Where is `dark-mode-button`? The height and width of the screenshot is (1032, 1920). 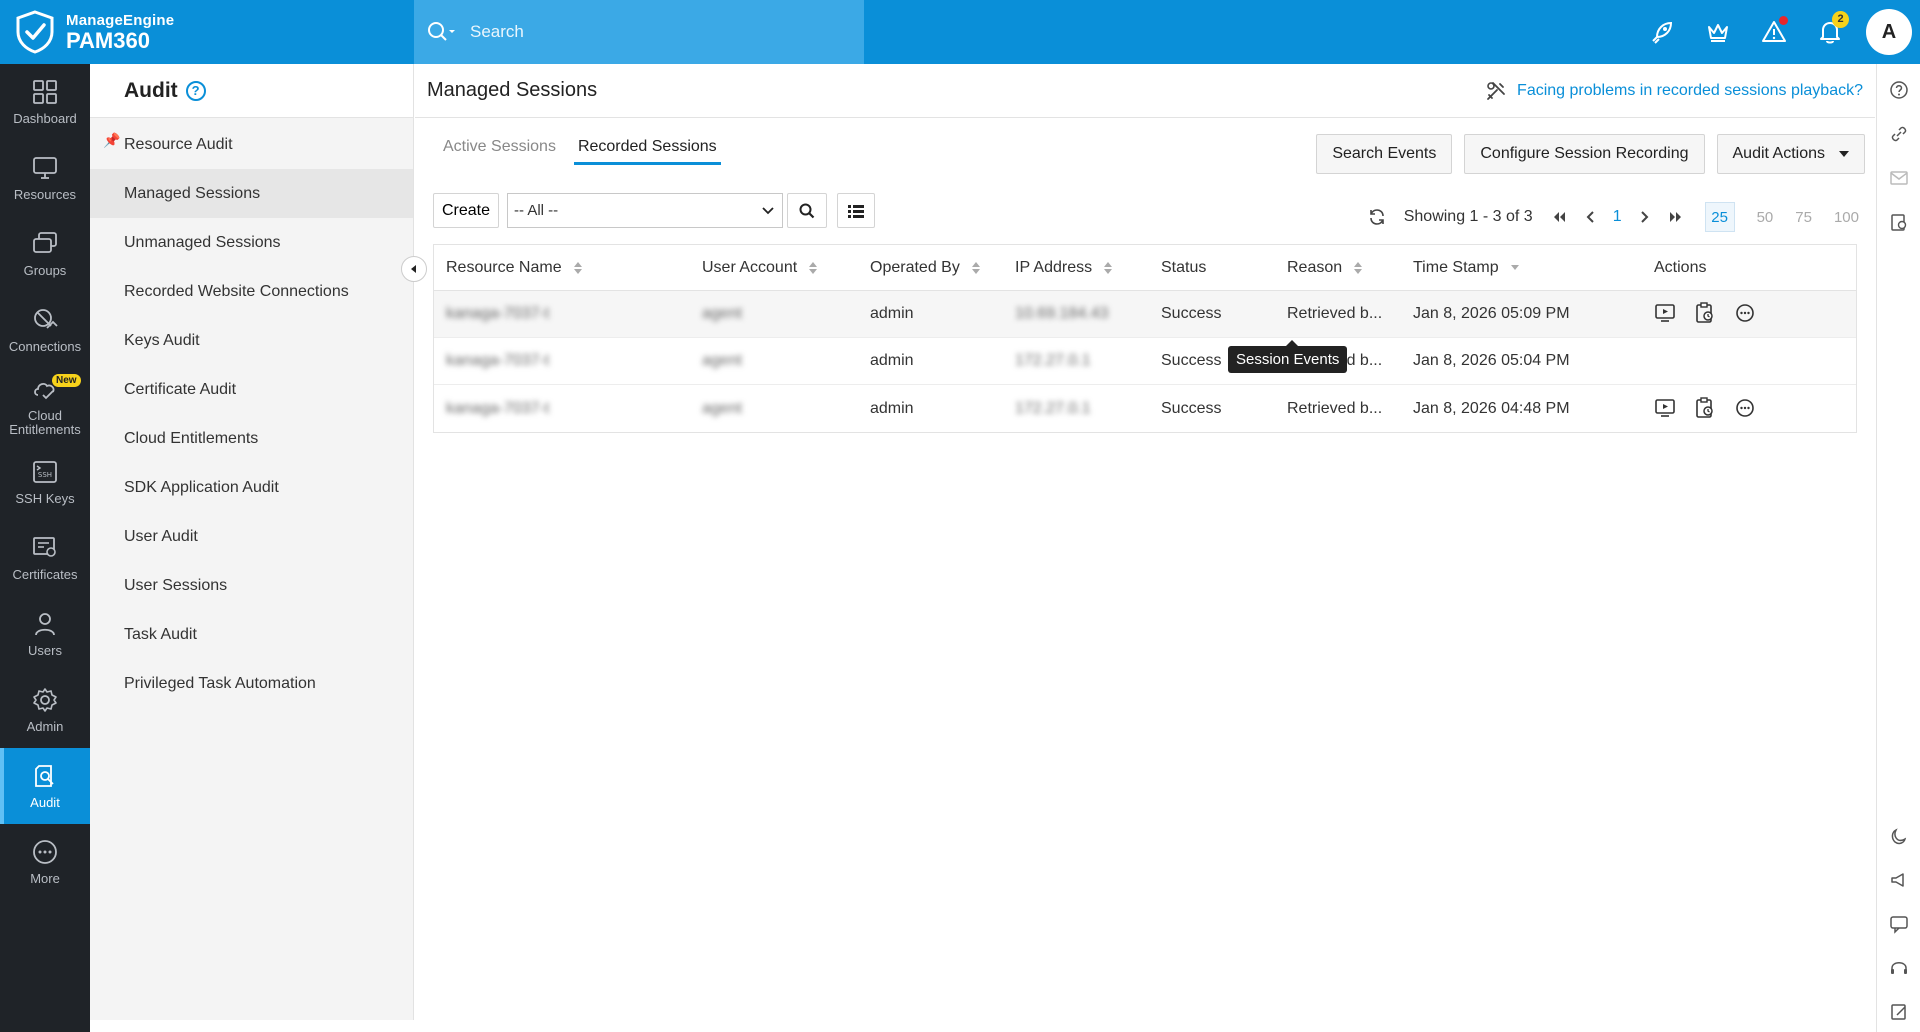 dark-mode-button is located at coordinates (1898, 836).